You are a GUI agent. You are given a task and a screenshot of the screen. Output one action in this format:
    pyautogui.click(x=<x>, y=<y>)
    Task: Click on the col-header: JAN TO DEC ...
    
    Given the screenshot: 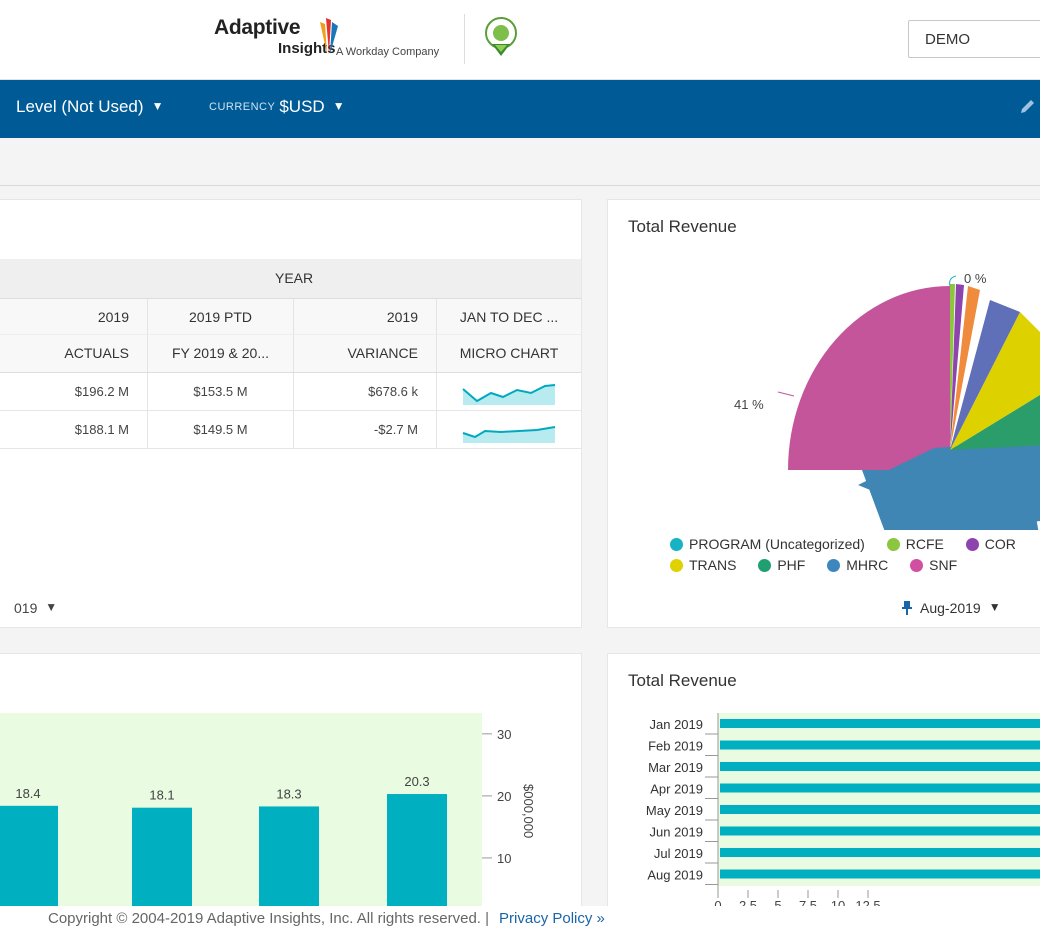 What is the action you would take?
    pyautogui.click(x=509, y=316)
    